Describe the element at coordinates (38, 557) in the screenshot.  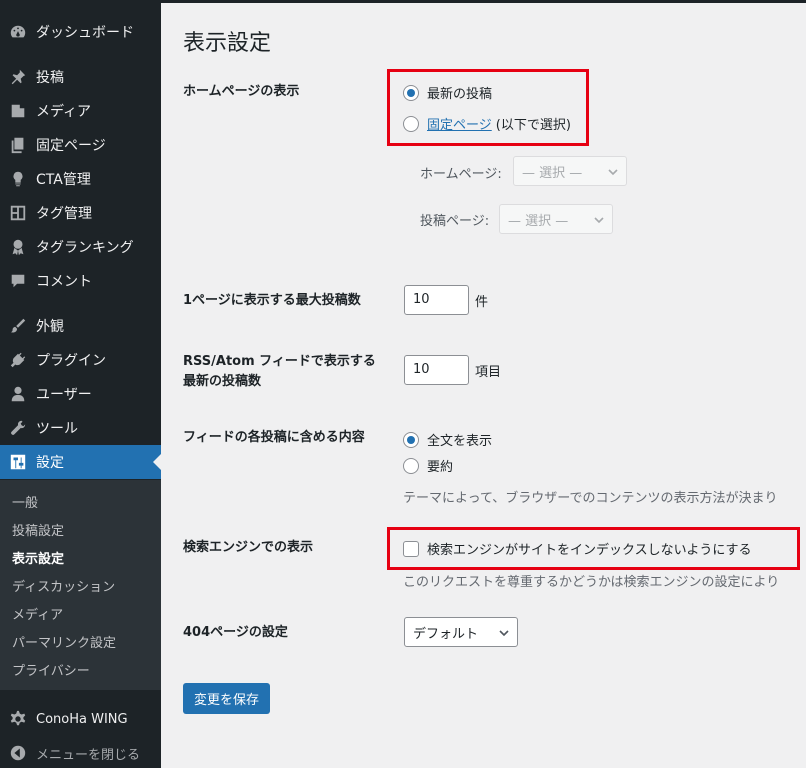
I see `submenu-item-reading: 表示設定` at that location.